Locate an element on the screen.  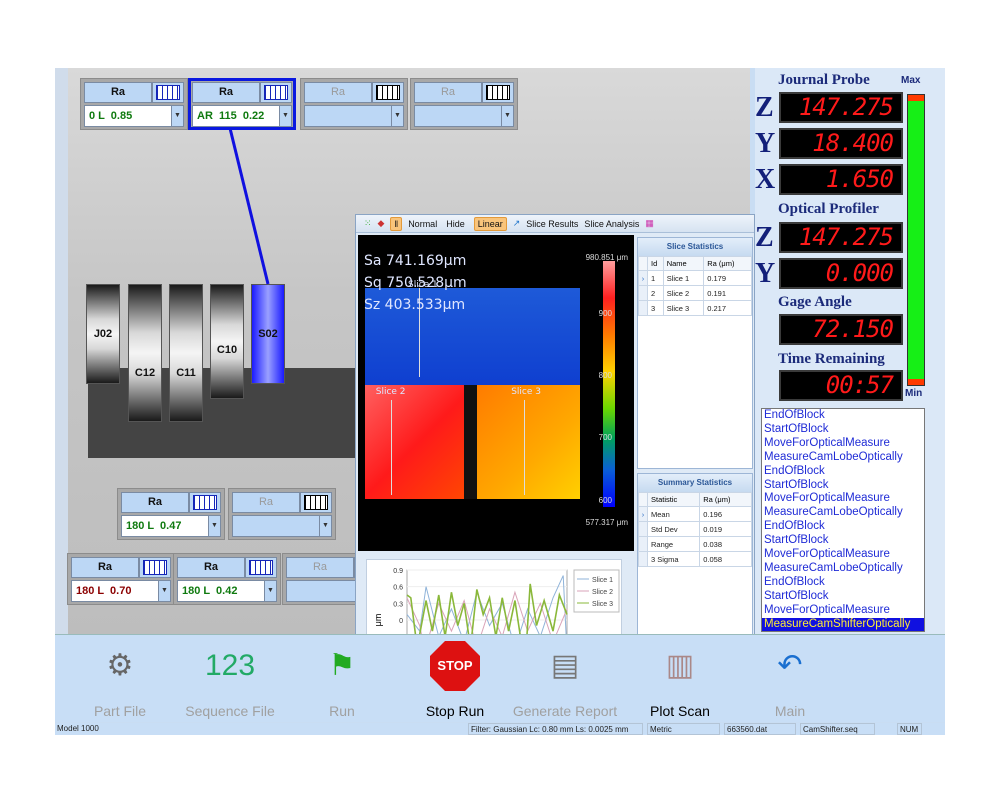
col-header: Id is located at coordinates (655, 263).